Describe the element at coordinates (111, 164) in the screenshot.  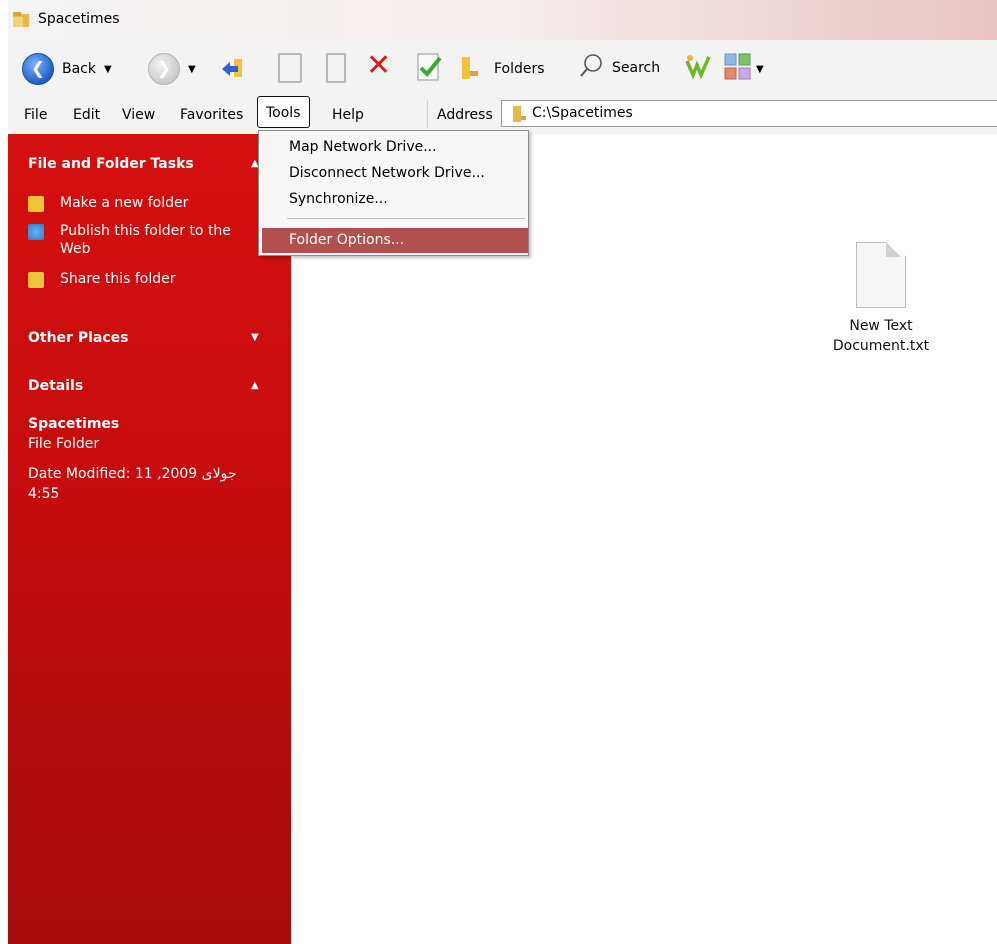
I see `file-tasks-heading: File and Folder Tasks` at that location.